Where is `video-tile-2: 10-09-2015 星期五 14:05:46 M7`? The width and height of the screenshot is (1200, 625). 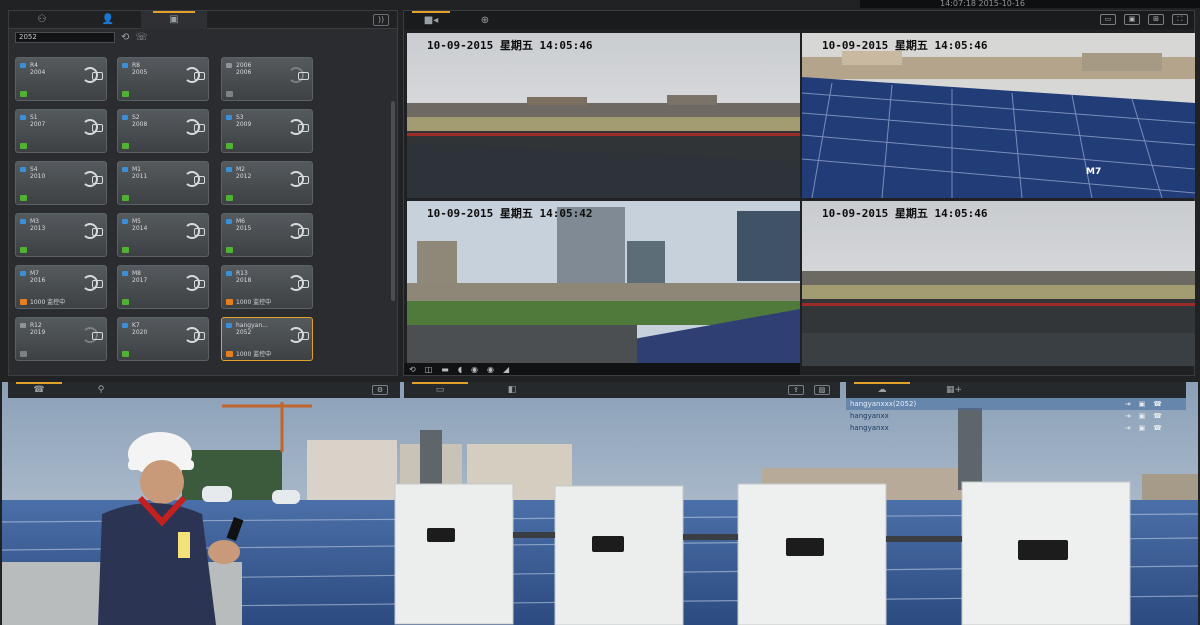 video-tile-2: 10-09-2015 星期五 14:05:46 M7 is located at coordinates (998, 115).